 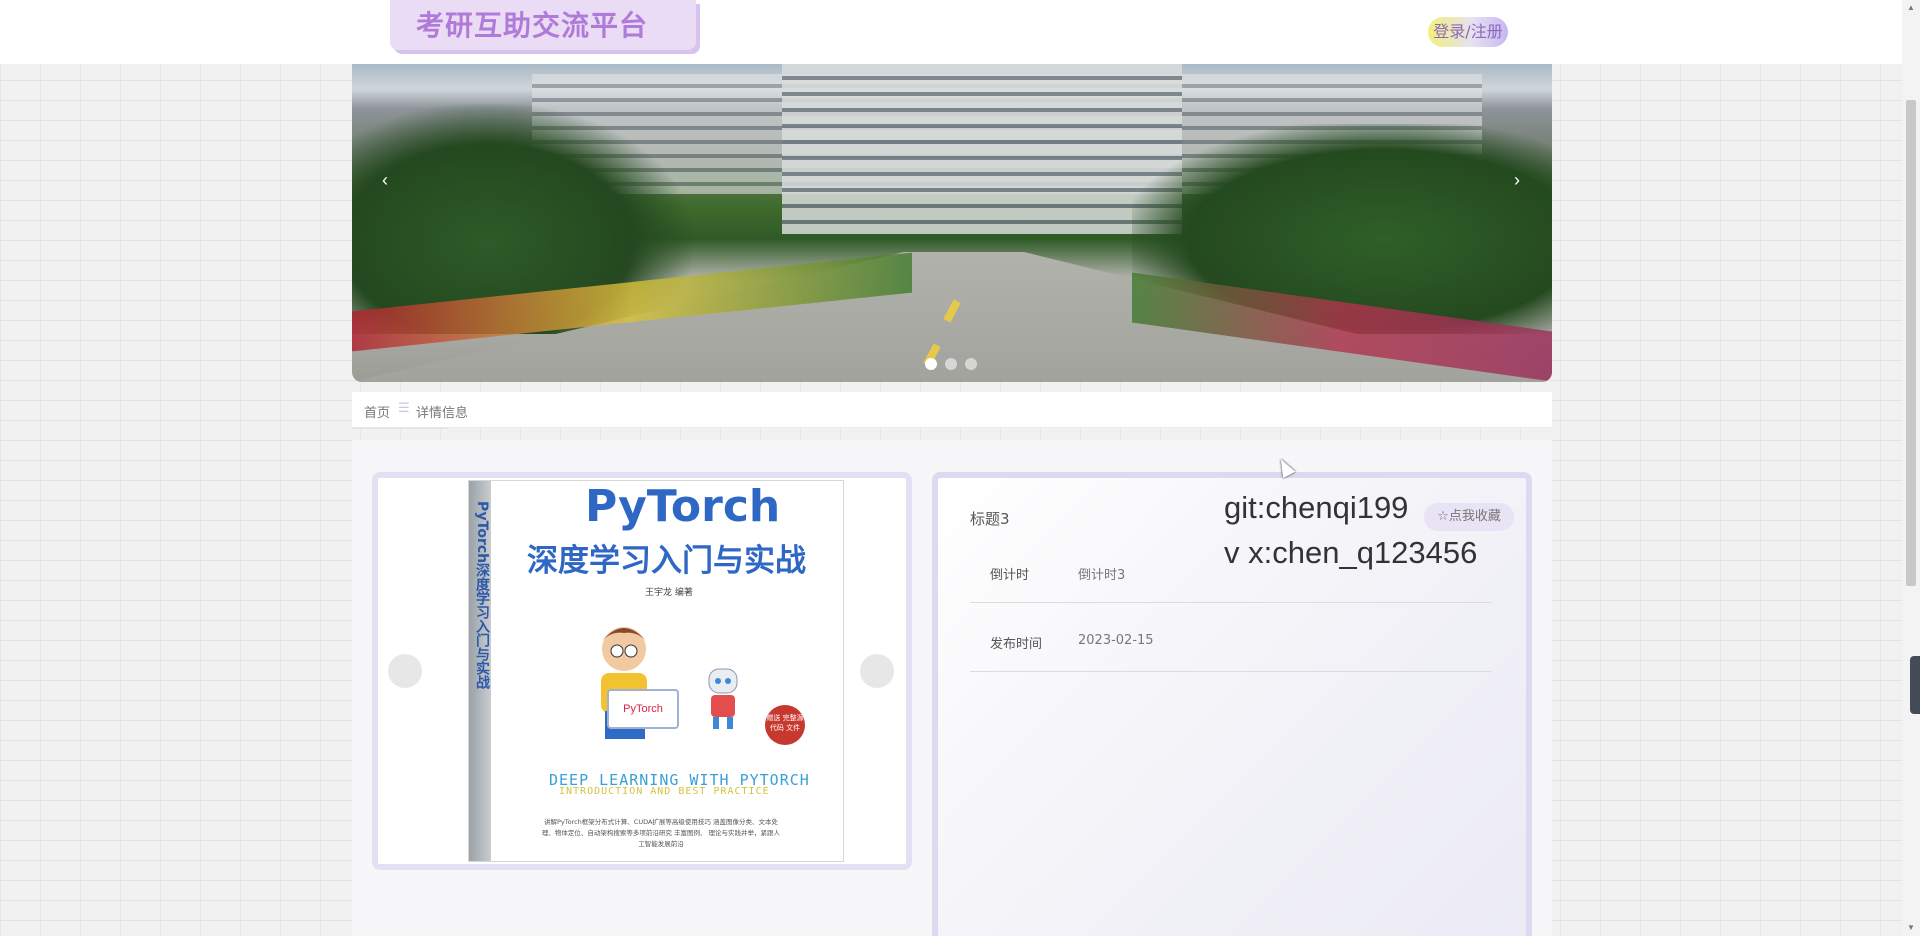 What do you see at coordinates (405, 671) in the screenshot?
I see `gallery-prev-button` at bounding box center [405, 671].